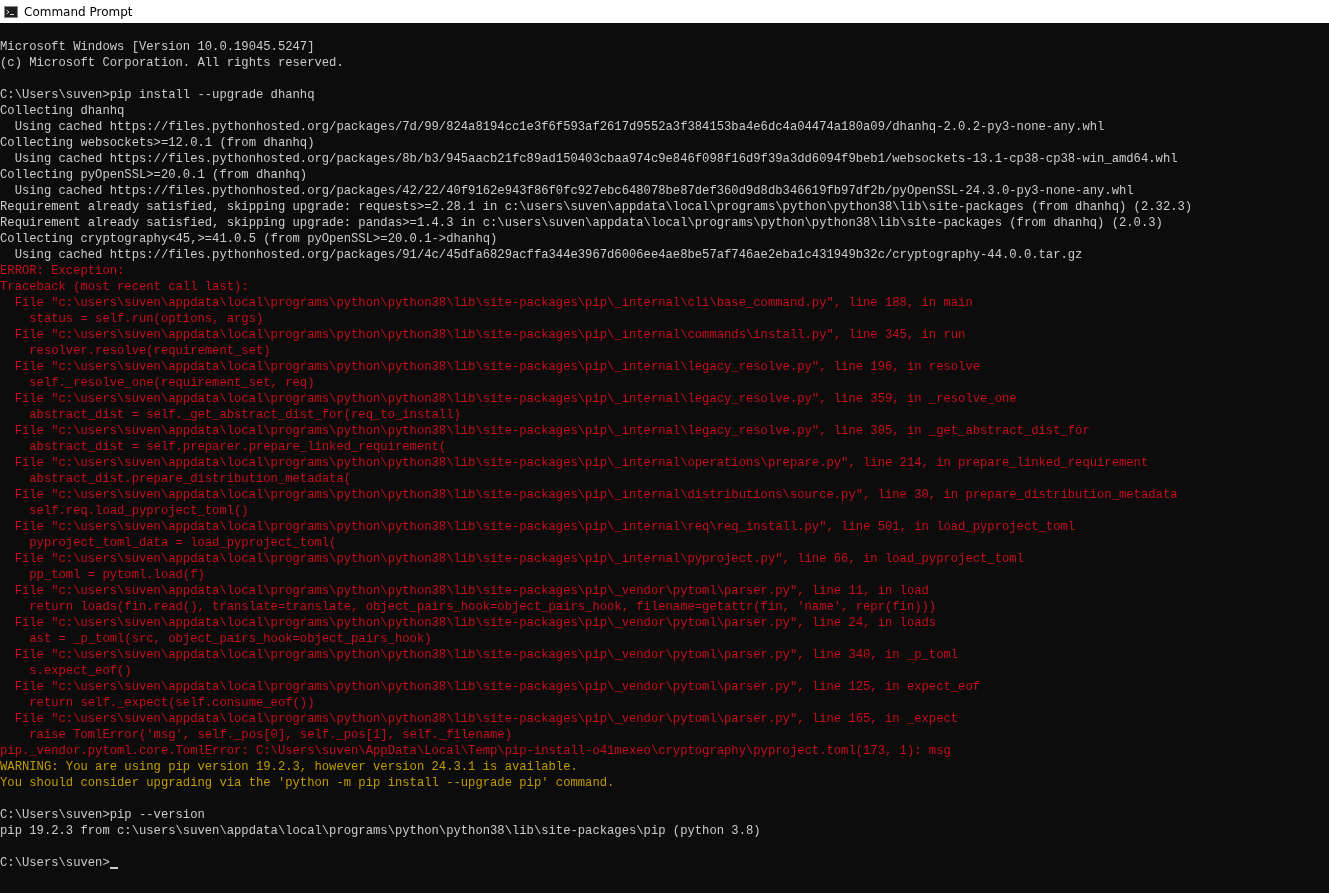  Describe the element at coordinates (270, 735) in the screenshot. I see `console-line: raise TomlError('msg', self._pos[0], self._pos[1], self._filename)` at that location.